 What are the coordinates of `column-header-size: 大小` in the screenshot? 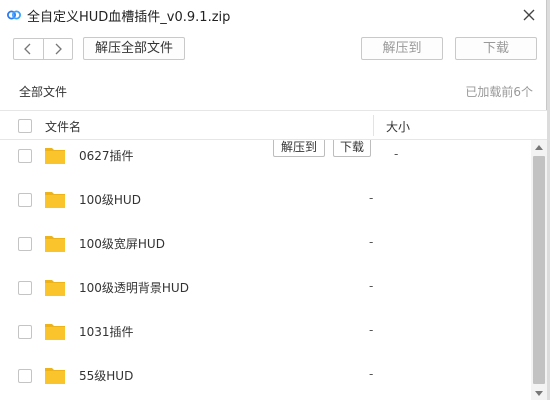 It's located at (398, 126).